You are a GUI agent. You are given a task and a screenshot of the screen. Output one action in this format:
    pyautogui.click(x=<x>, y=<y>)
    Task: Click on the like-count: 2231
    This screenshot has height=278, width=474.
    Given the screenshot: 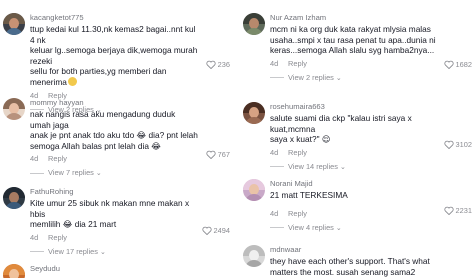 What is the action you would take?
    pyautogui.click(x=463, y=210)
    